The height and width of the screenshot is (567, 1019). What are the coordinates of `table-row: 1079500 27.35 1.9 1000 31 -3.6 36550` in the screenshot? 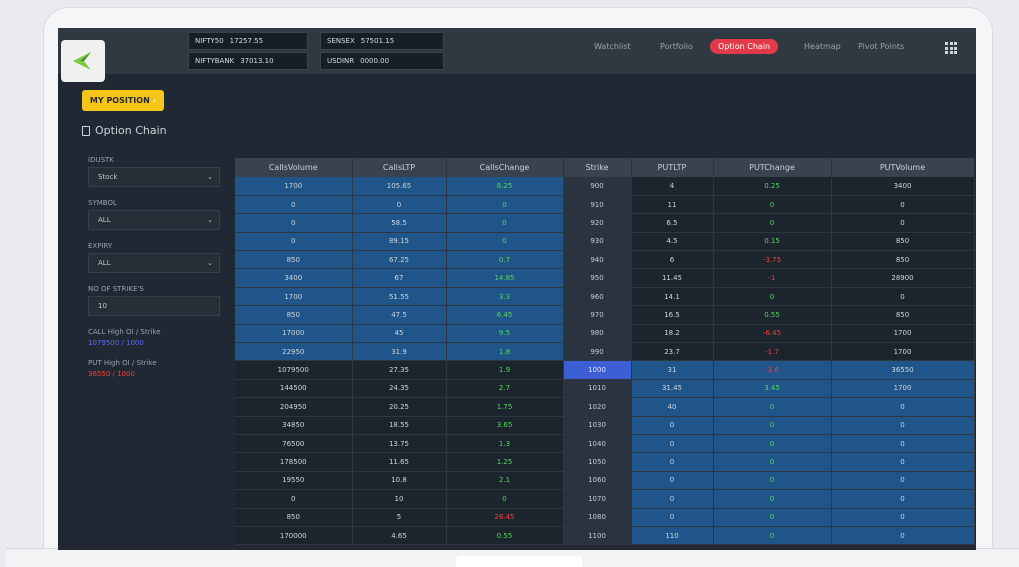 It's located at (605, 370).